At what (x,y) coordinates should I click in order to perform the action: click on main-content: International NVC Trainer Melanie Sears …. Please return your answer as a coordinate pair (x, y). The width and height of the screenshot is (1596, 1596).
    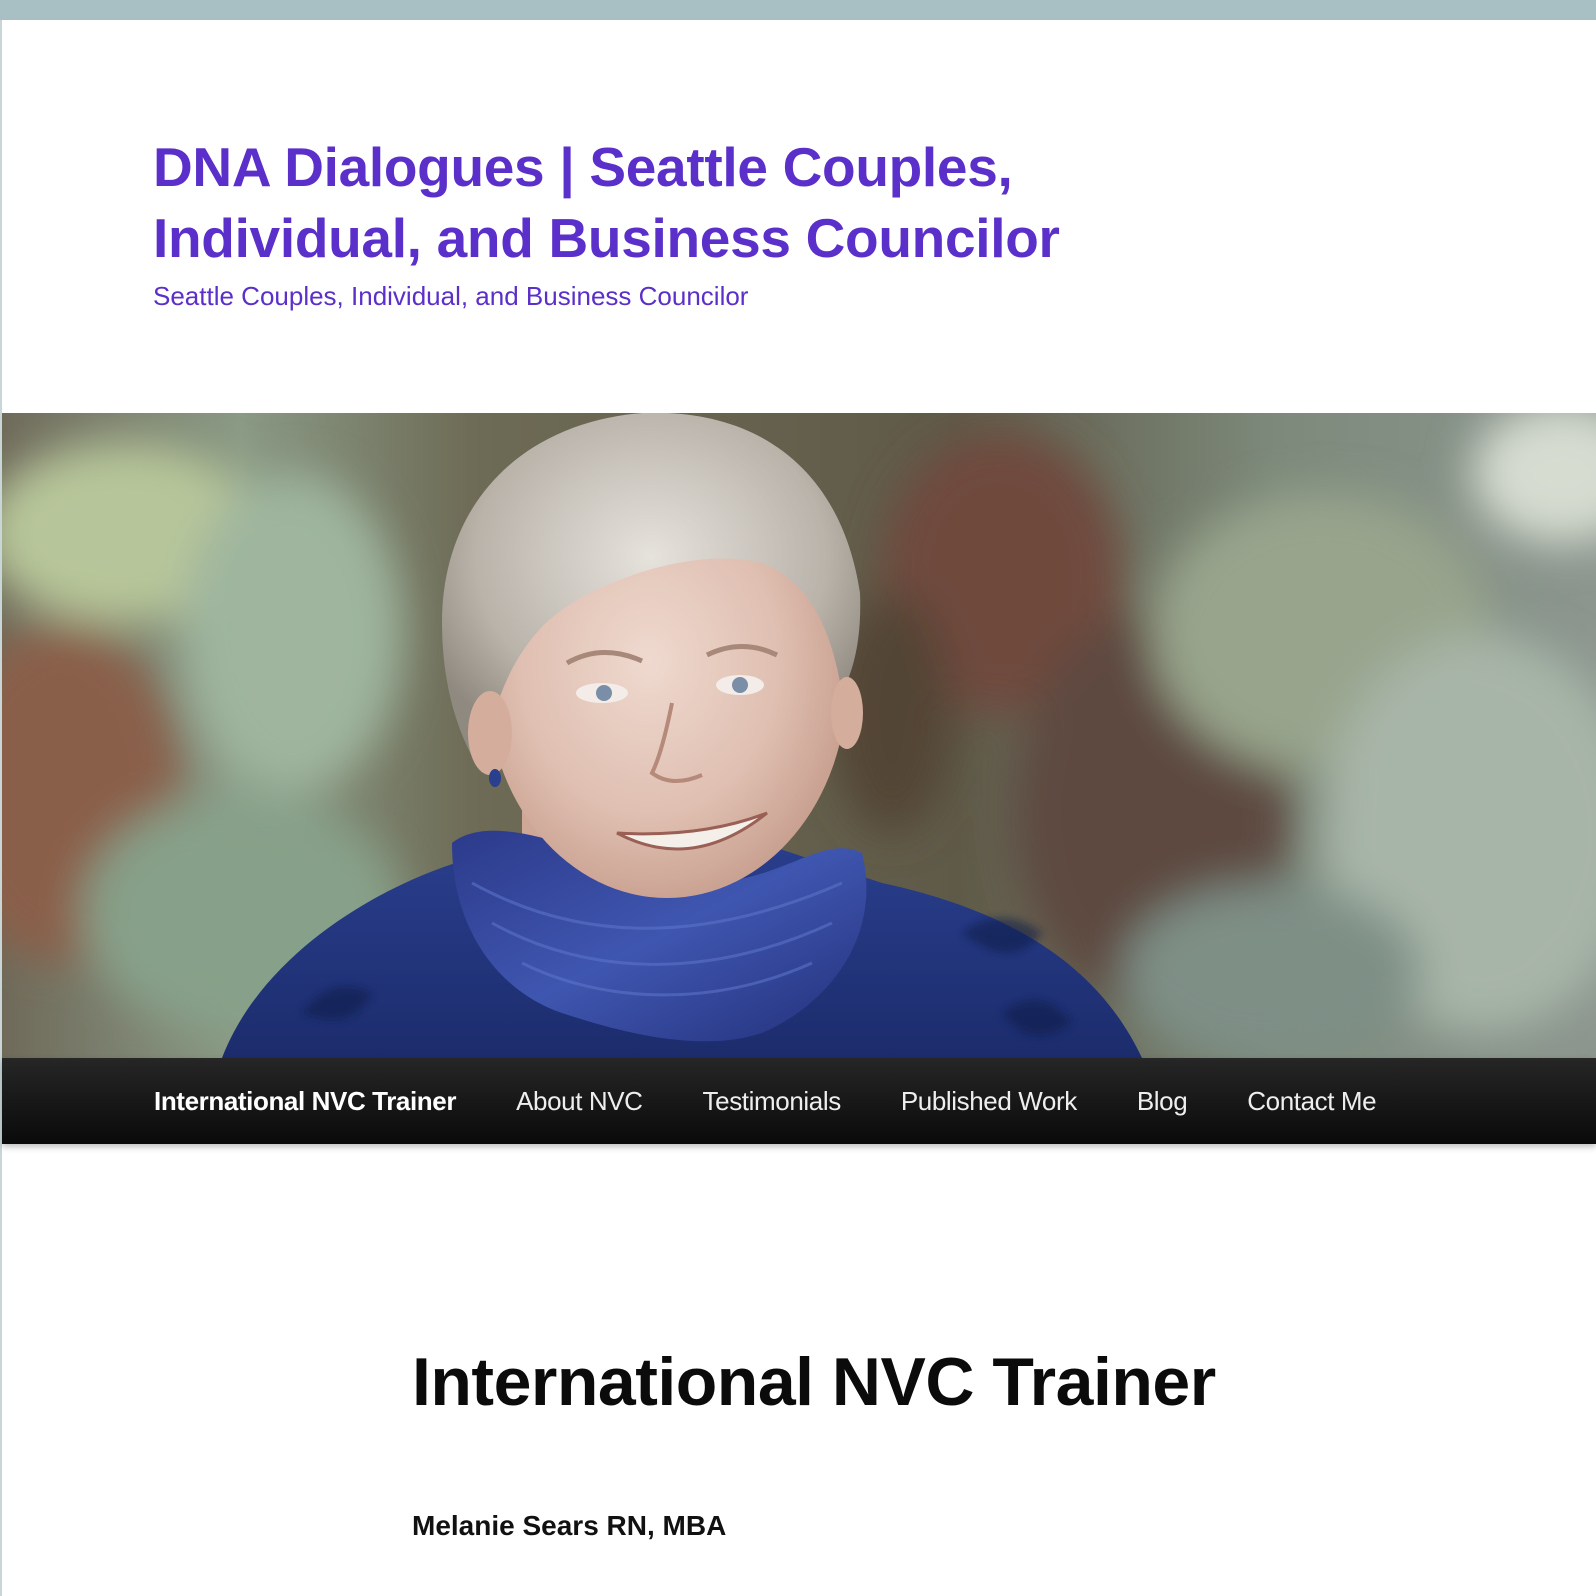
    Looking at the image, I should click on (912, 1441).